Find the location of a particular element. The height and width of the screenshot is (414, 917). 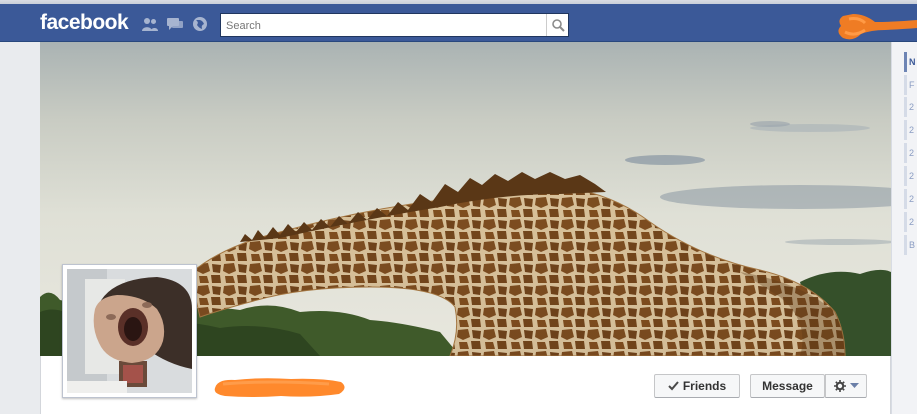

message-button-label: Message is located at coordinates (787, 386).